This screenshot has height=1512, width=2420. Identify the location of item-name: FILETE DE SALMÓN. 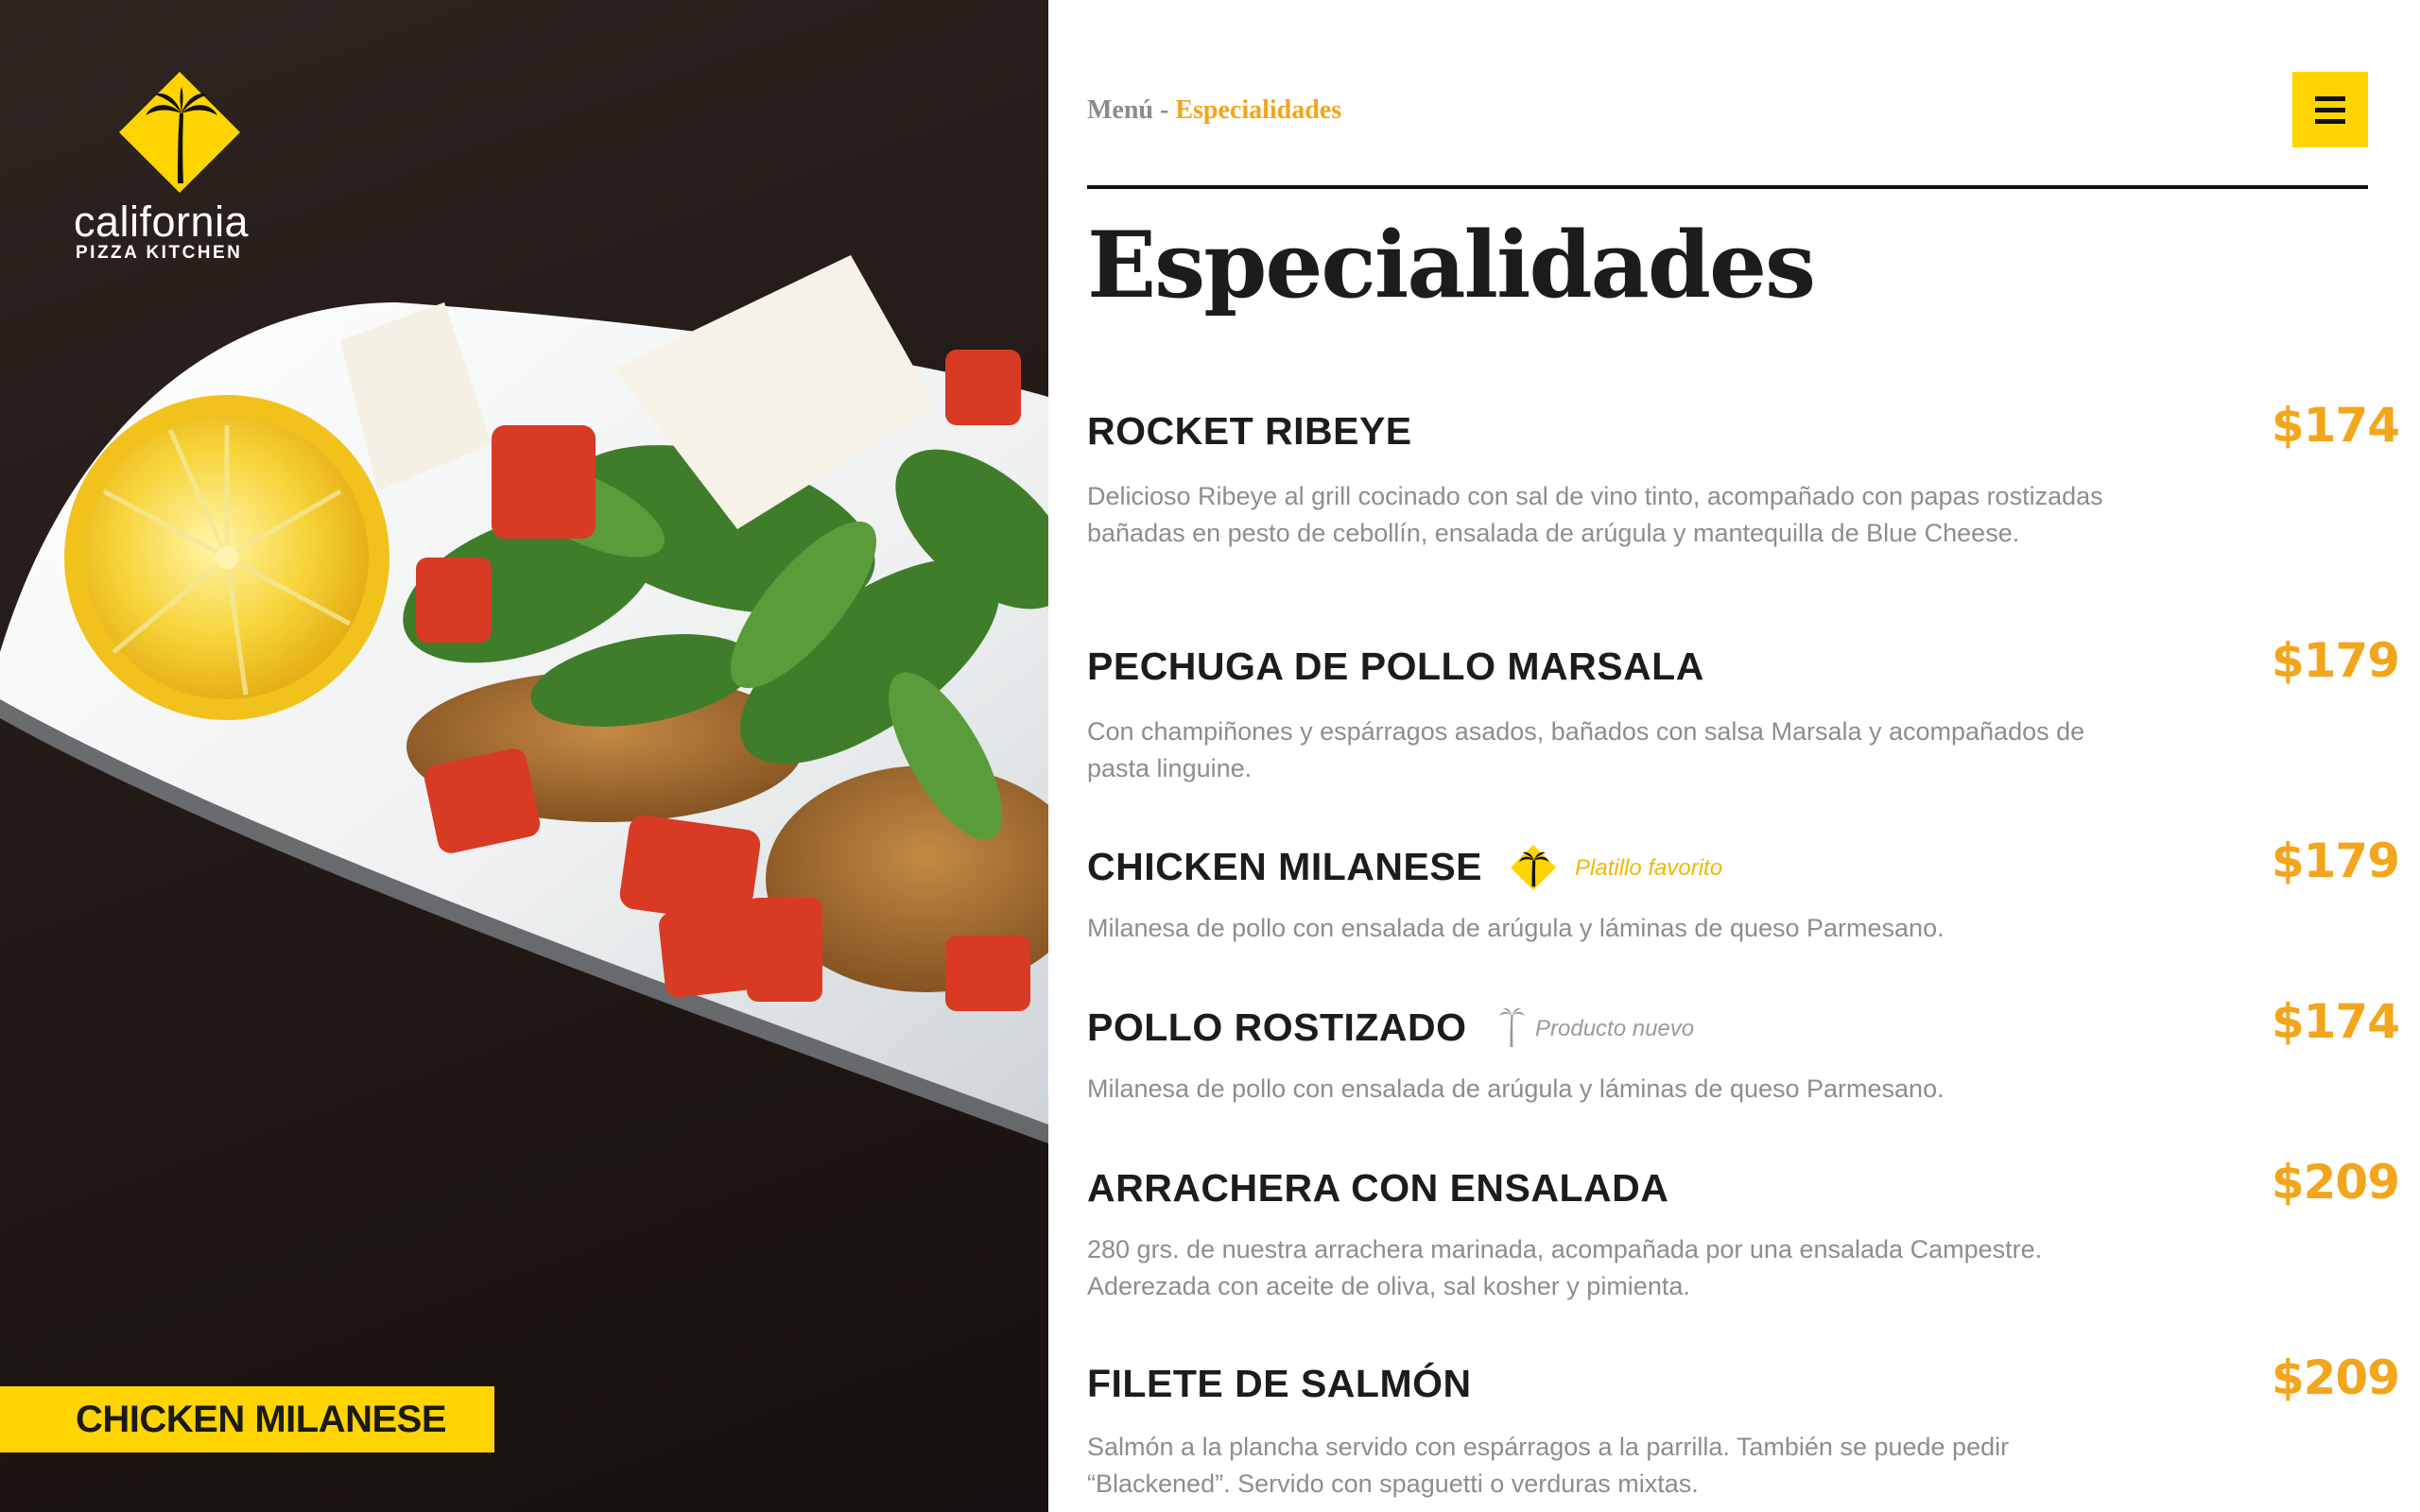
(1279, 1383).